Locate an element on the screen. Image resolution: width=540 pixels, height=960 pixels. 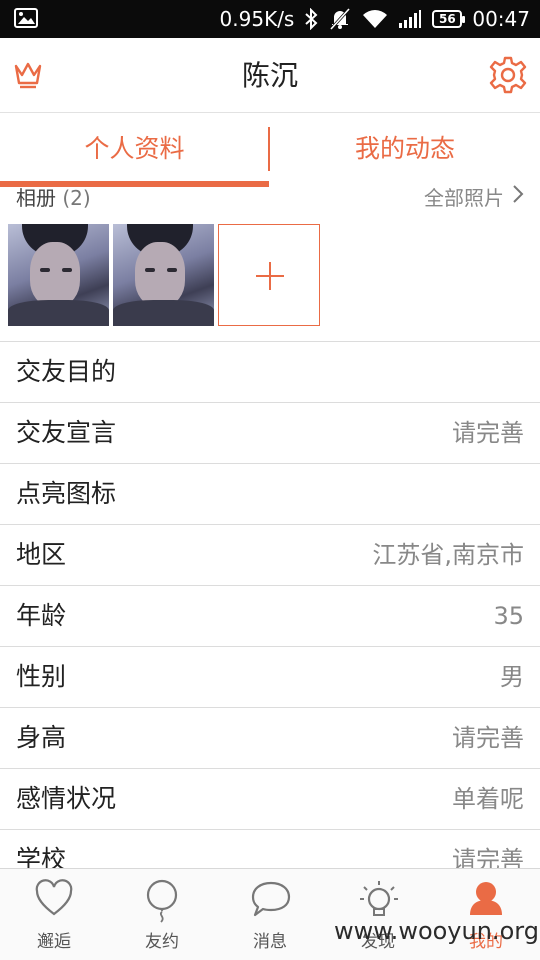
row-value: 35 is located at coordinates (508, 616).